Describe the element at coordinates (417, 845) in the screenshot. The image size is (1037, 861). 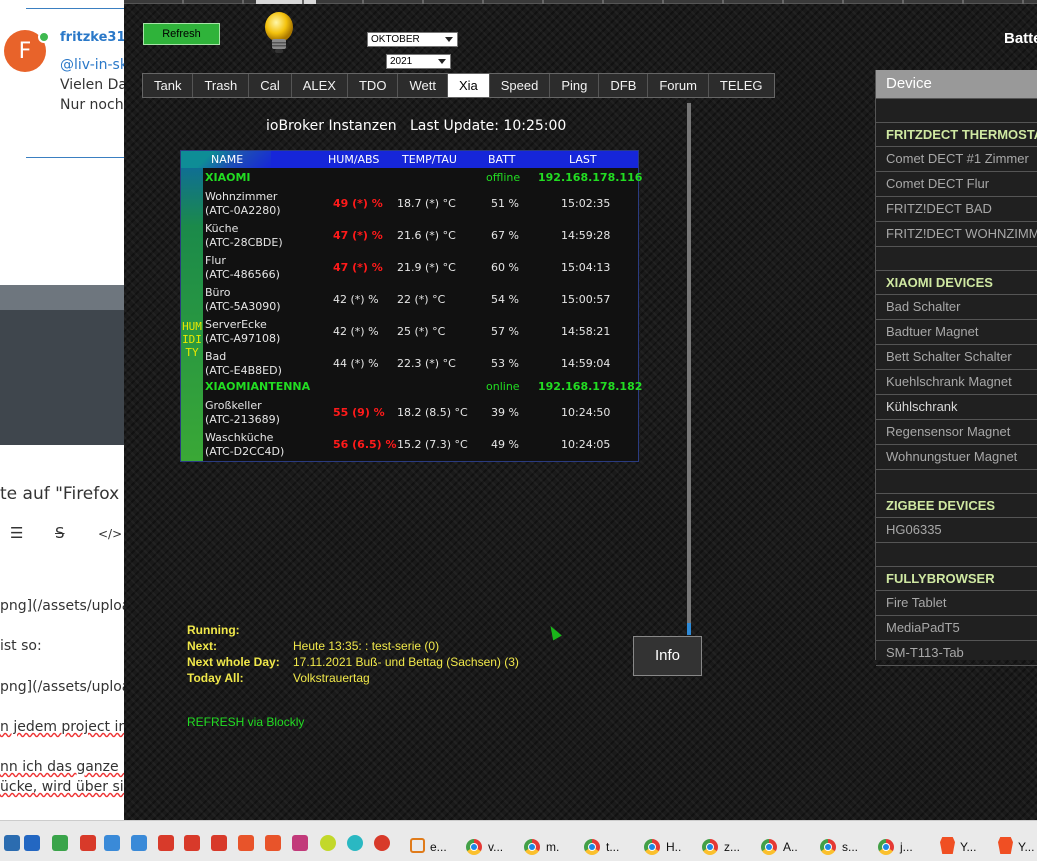
I see `mail-icon` at that location.